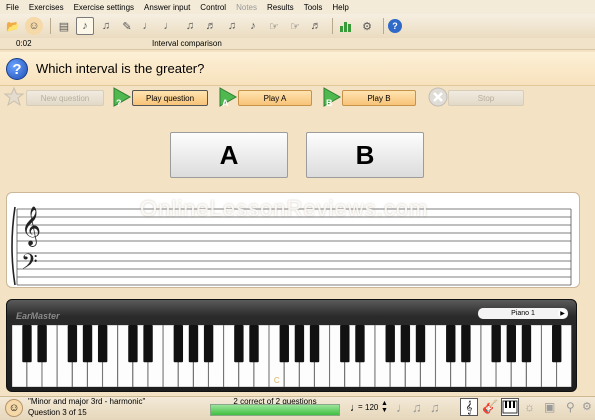  What do you see at coordinates (57, 412) in the screenshot?
I see `question-counter: Question 3 of 15` at bounding box center [57, 412].